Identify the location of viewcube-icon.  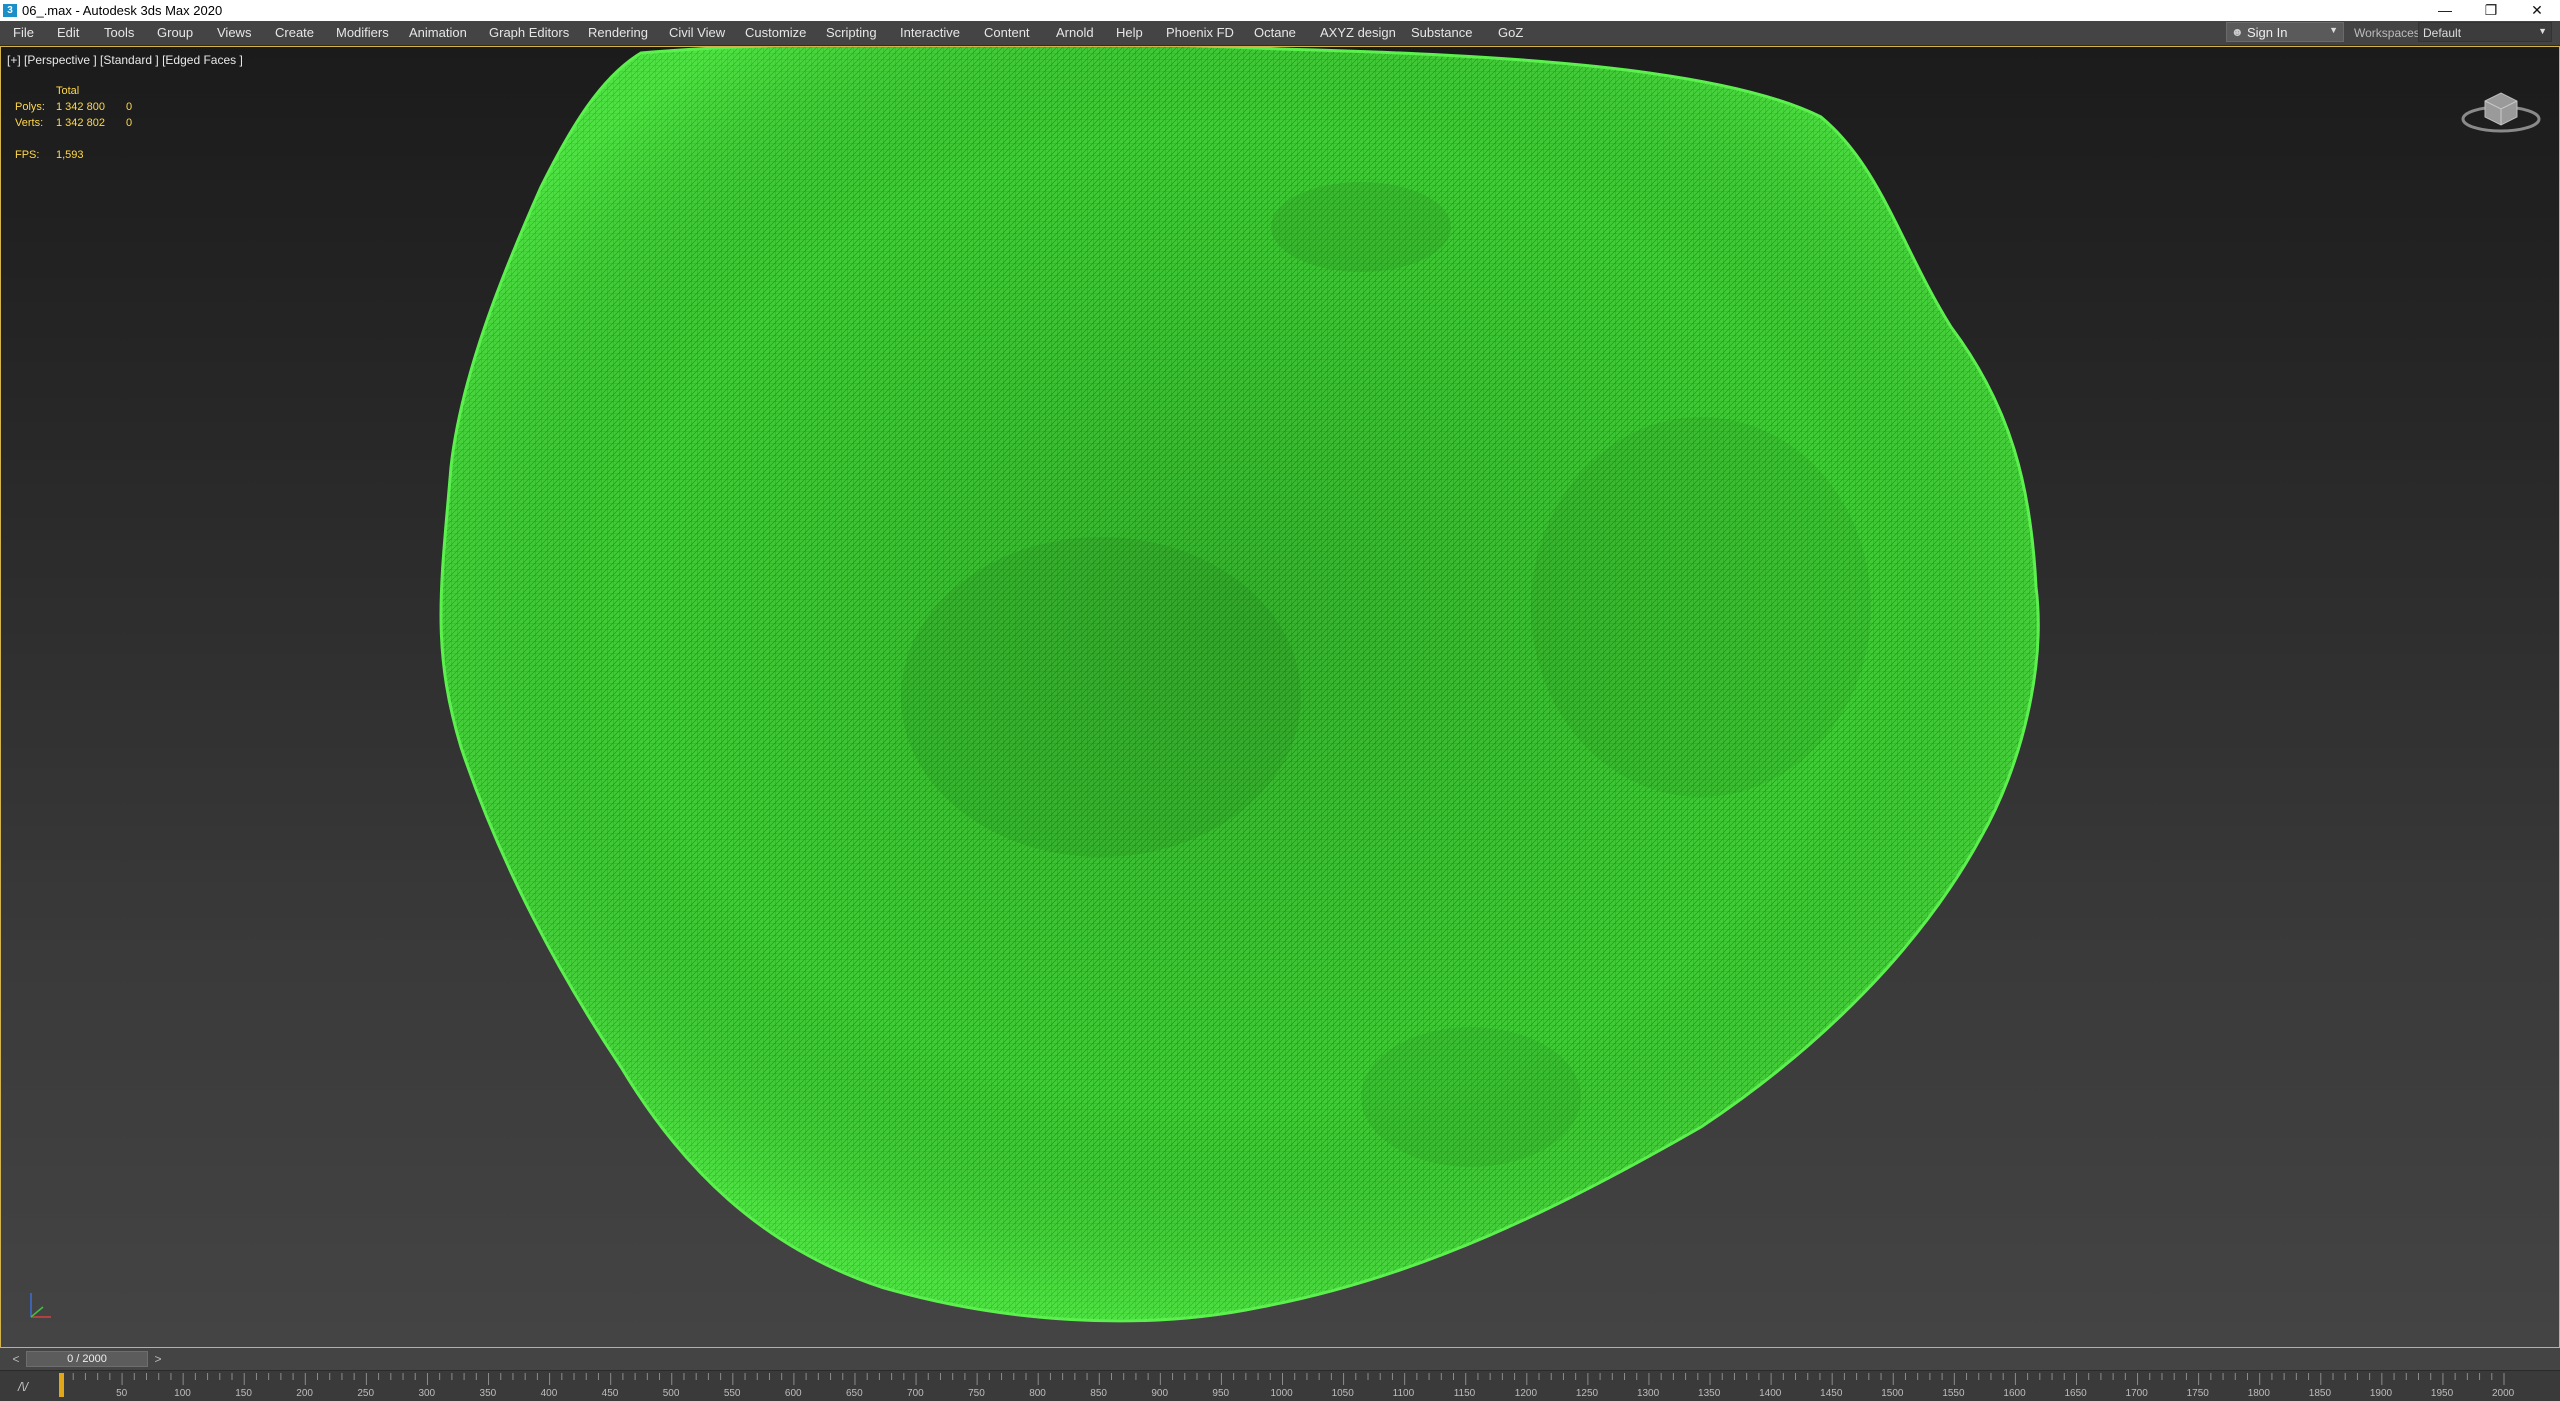
(2501, 107).